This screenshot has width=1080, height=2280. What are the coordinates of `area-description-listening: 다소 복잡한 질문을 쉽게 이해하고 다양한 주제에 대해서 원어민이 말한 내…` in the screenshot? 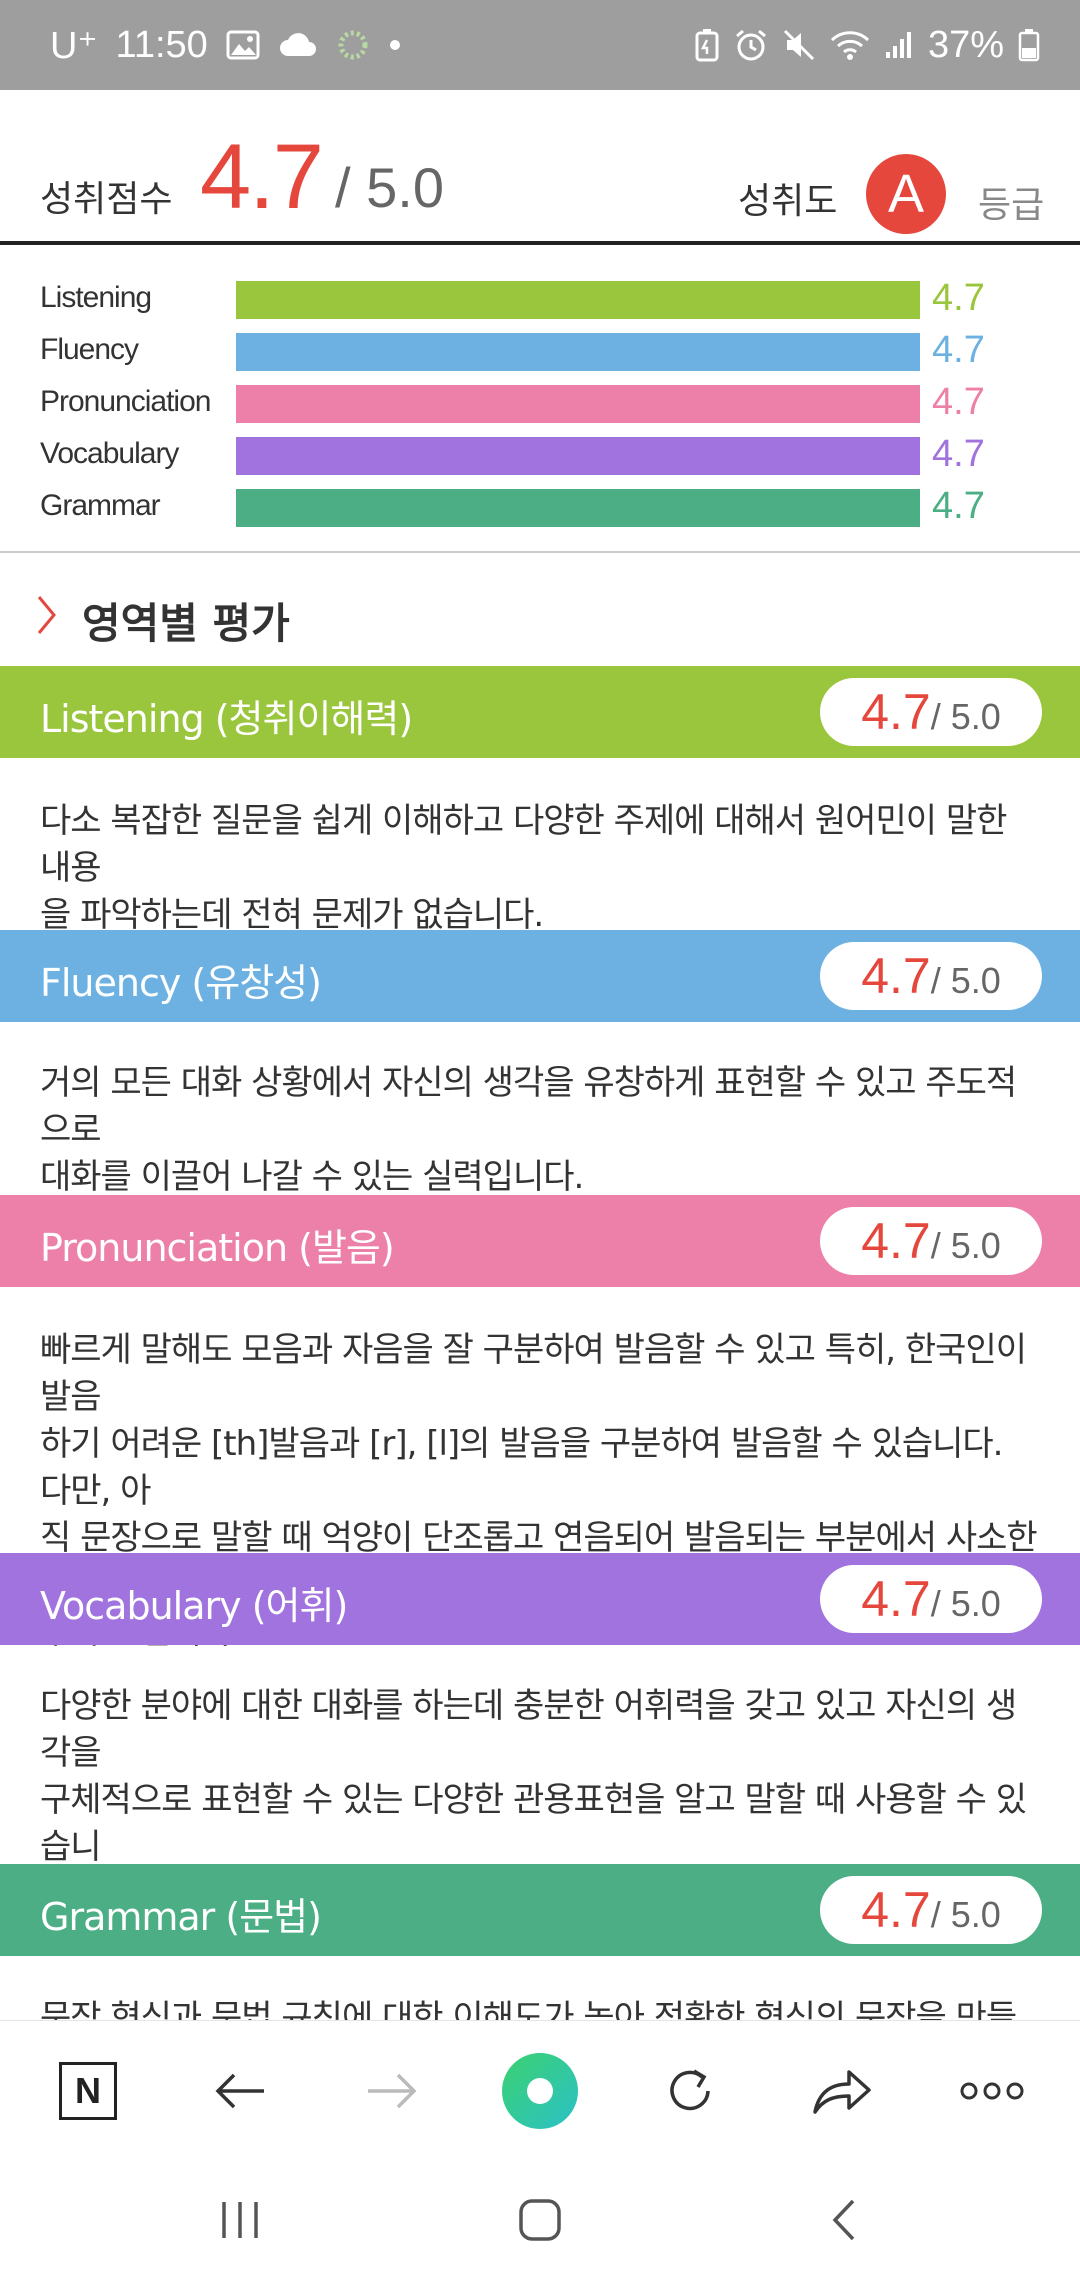 It's located at (540, 868).